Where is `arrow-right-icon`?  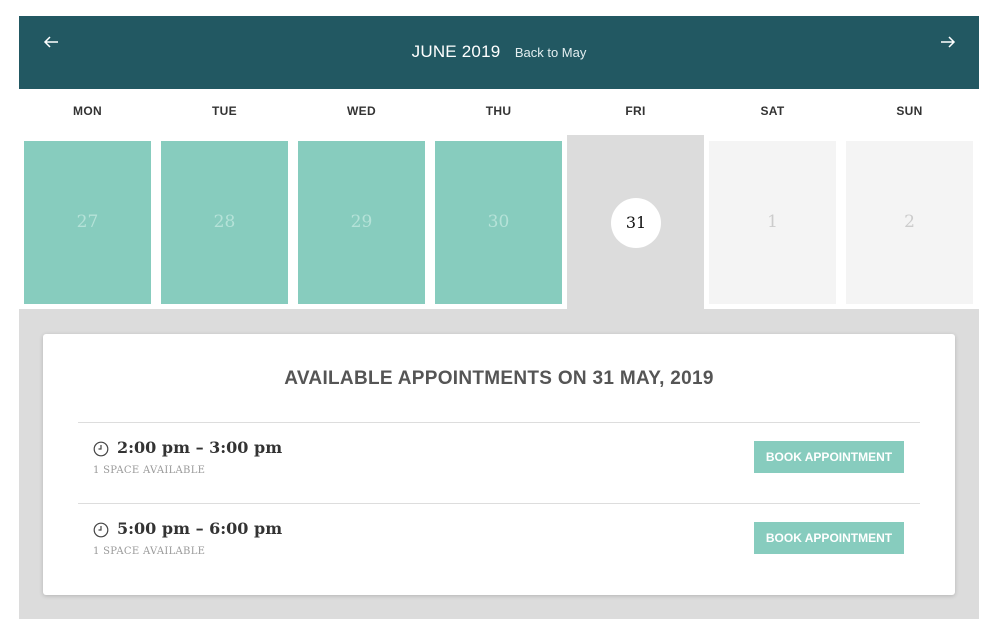
arrow-right-icon is located at coordinates (948, 42).